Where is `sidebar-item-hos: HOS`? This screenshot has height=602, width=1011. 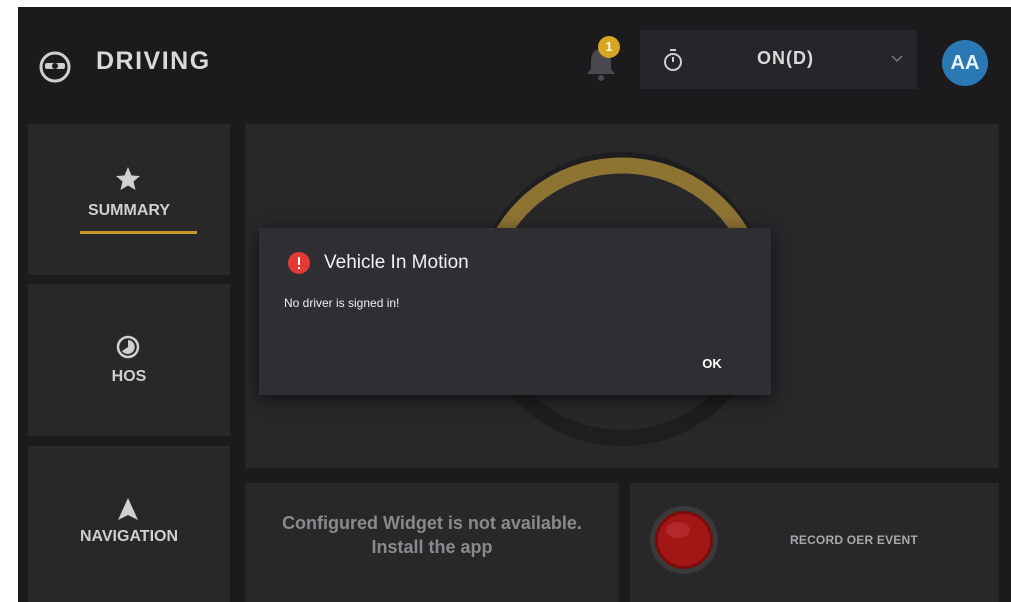 sidebar-item-hos: HOS is located at coordinates (129, 360).